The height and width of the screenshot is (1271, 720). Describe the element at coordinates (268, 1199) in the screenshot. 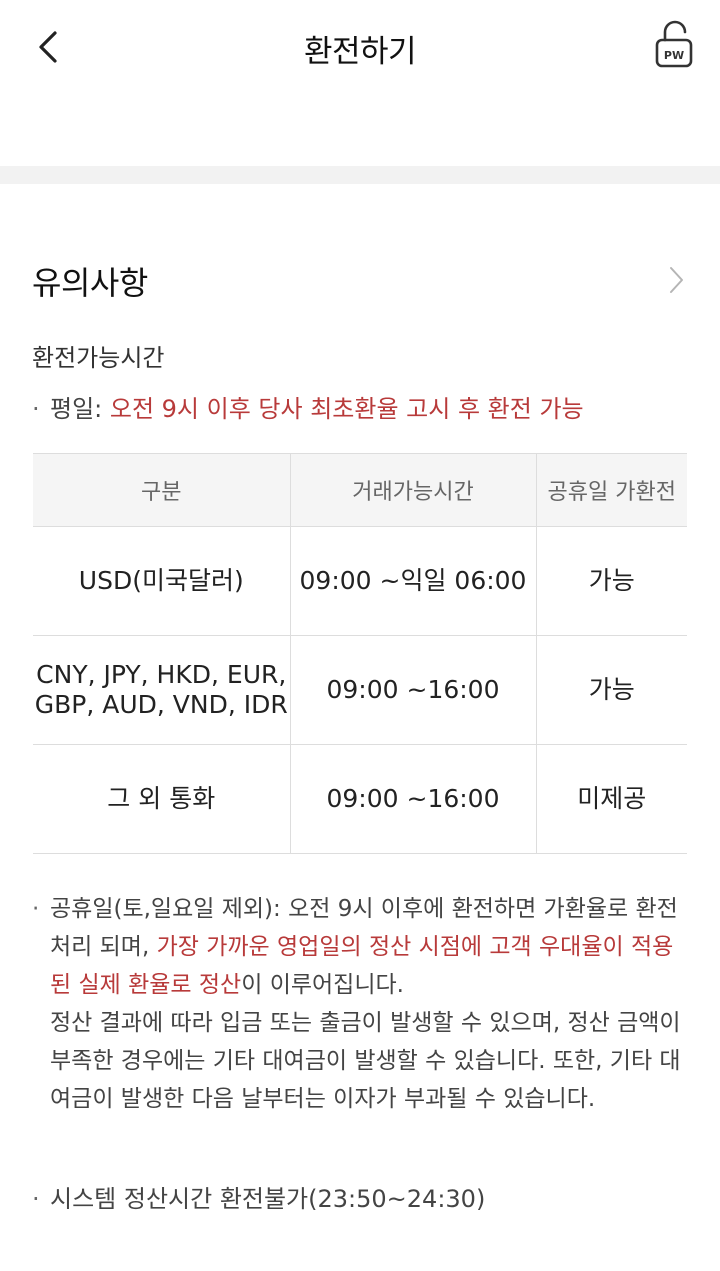

I see `system-note-text: 시스템 정산시간 환전불가(23:50~24:30)` at that location.